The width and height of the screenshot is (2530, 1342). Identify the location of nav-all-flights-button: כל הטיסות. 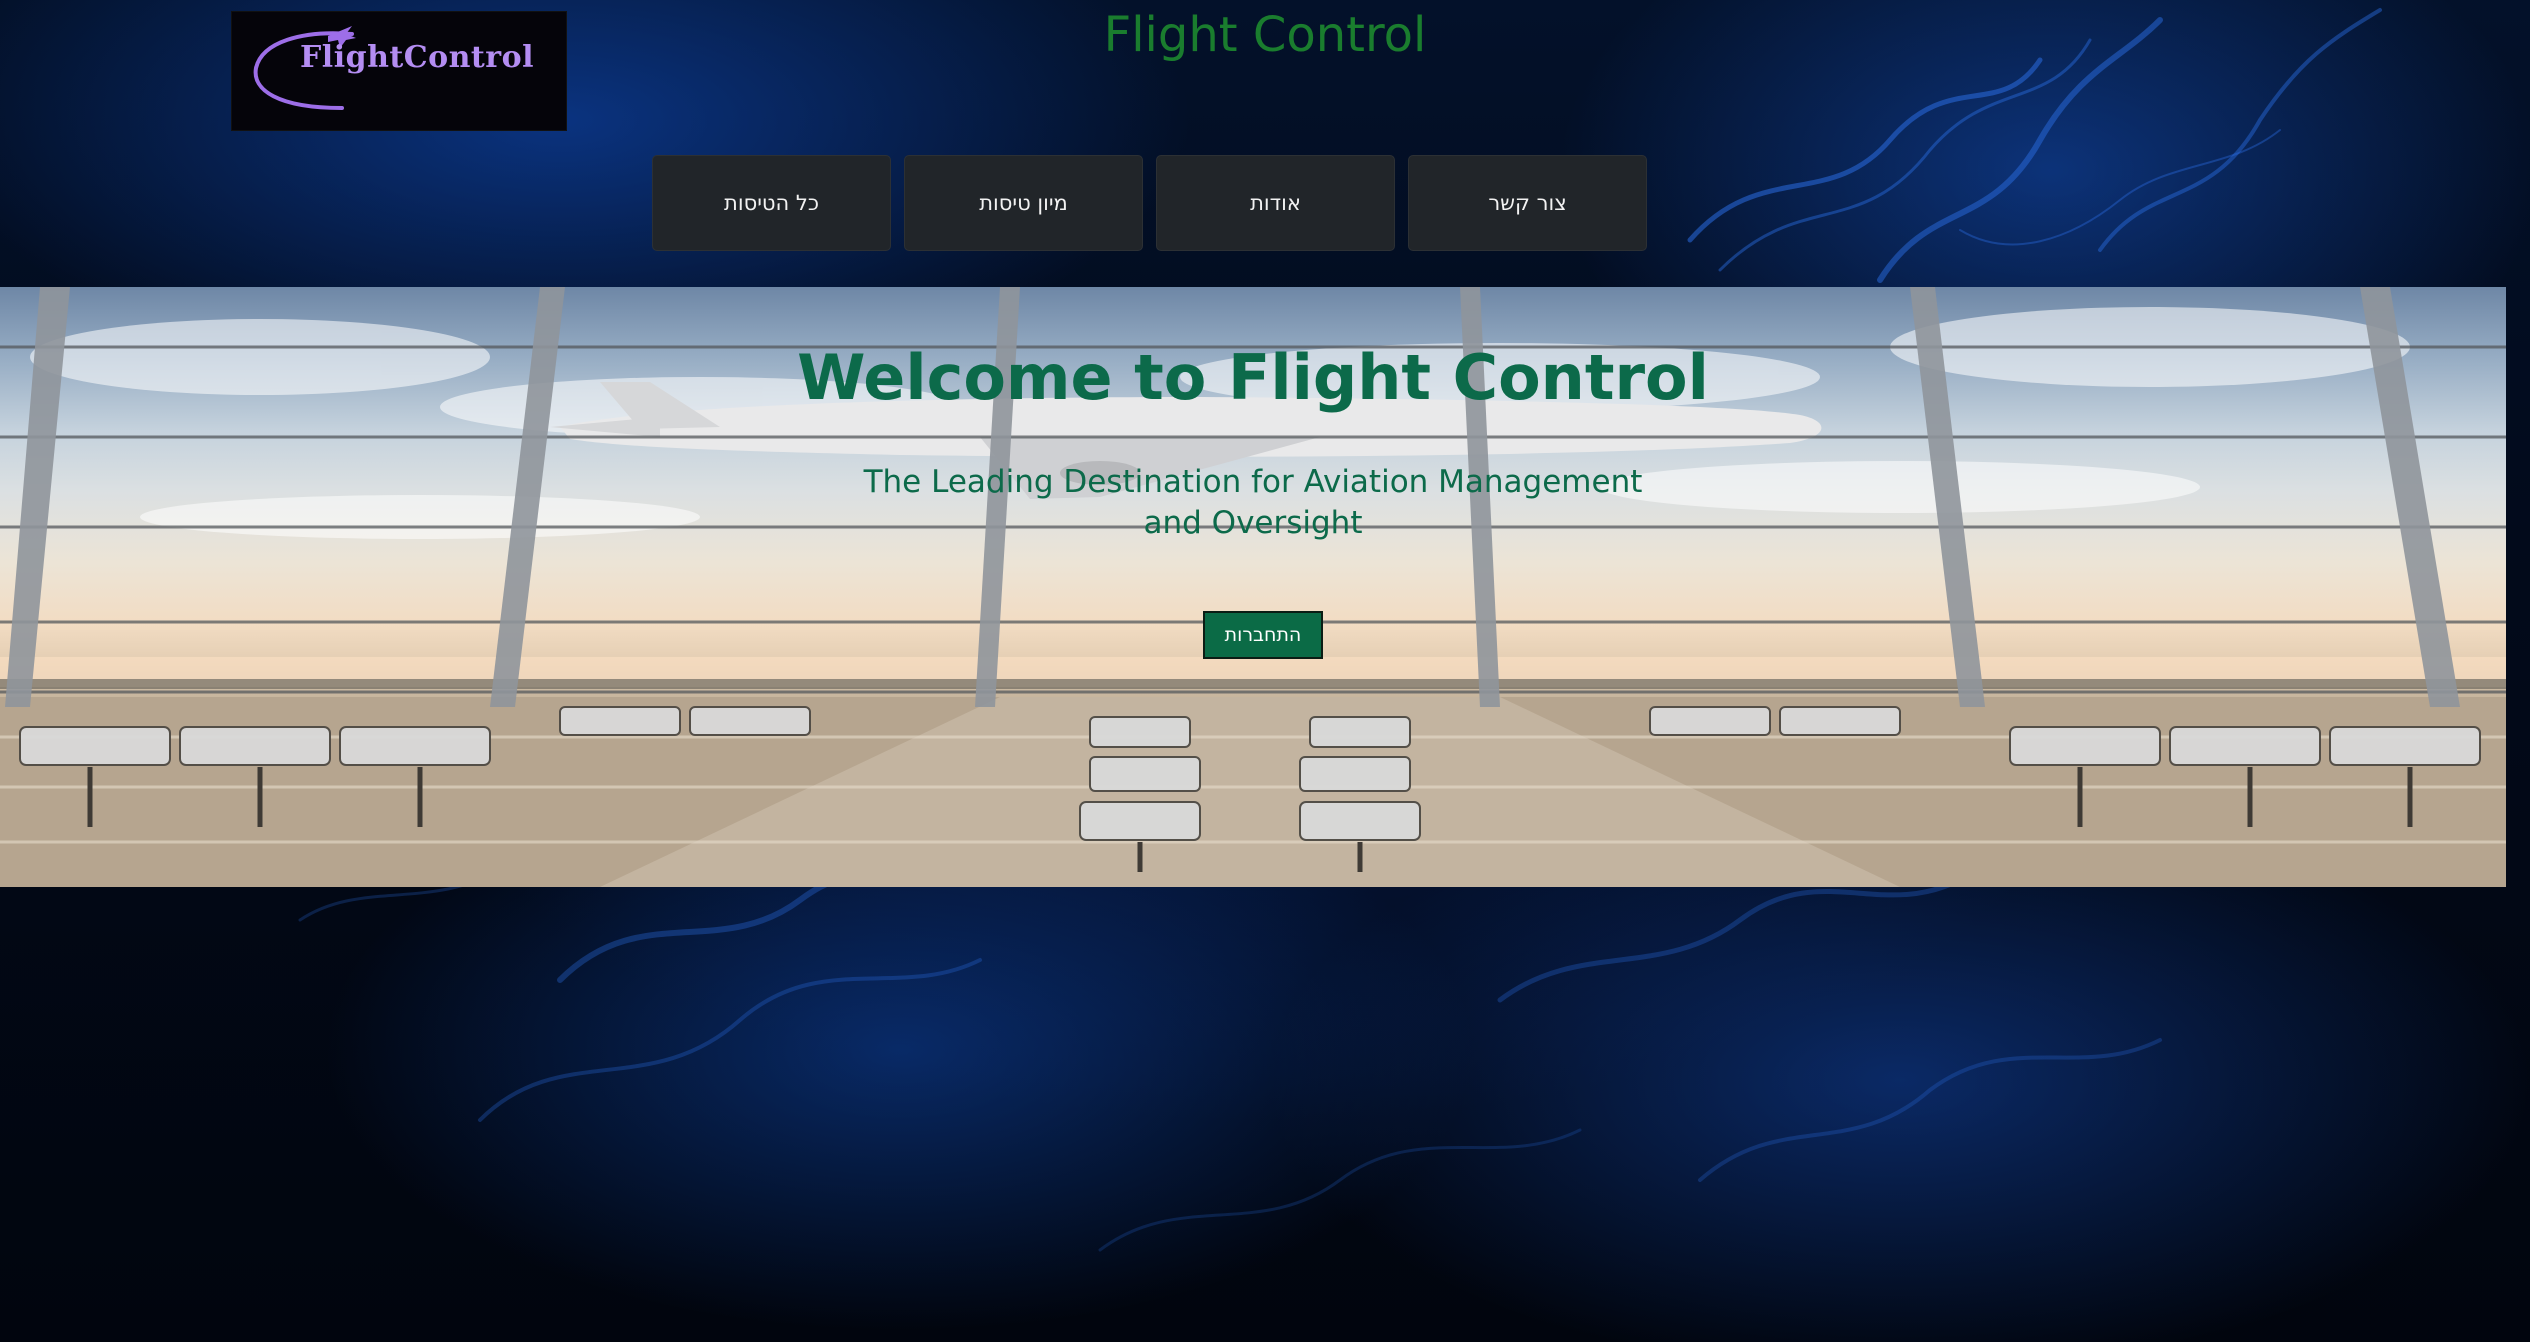
(771, 203).